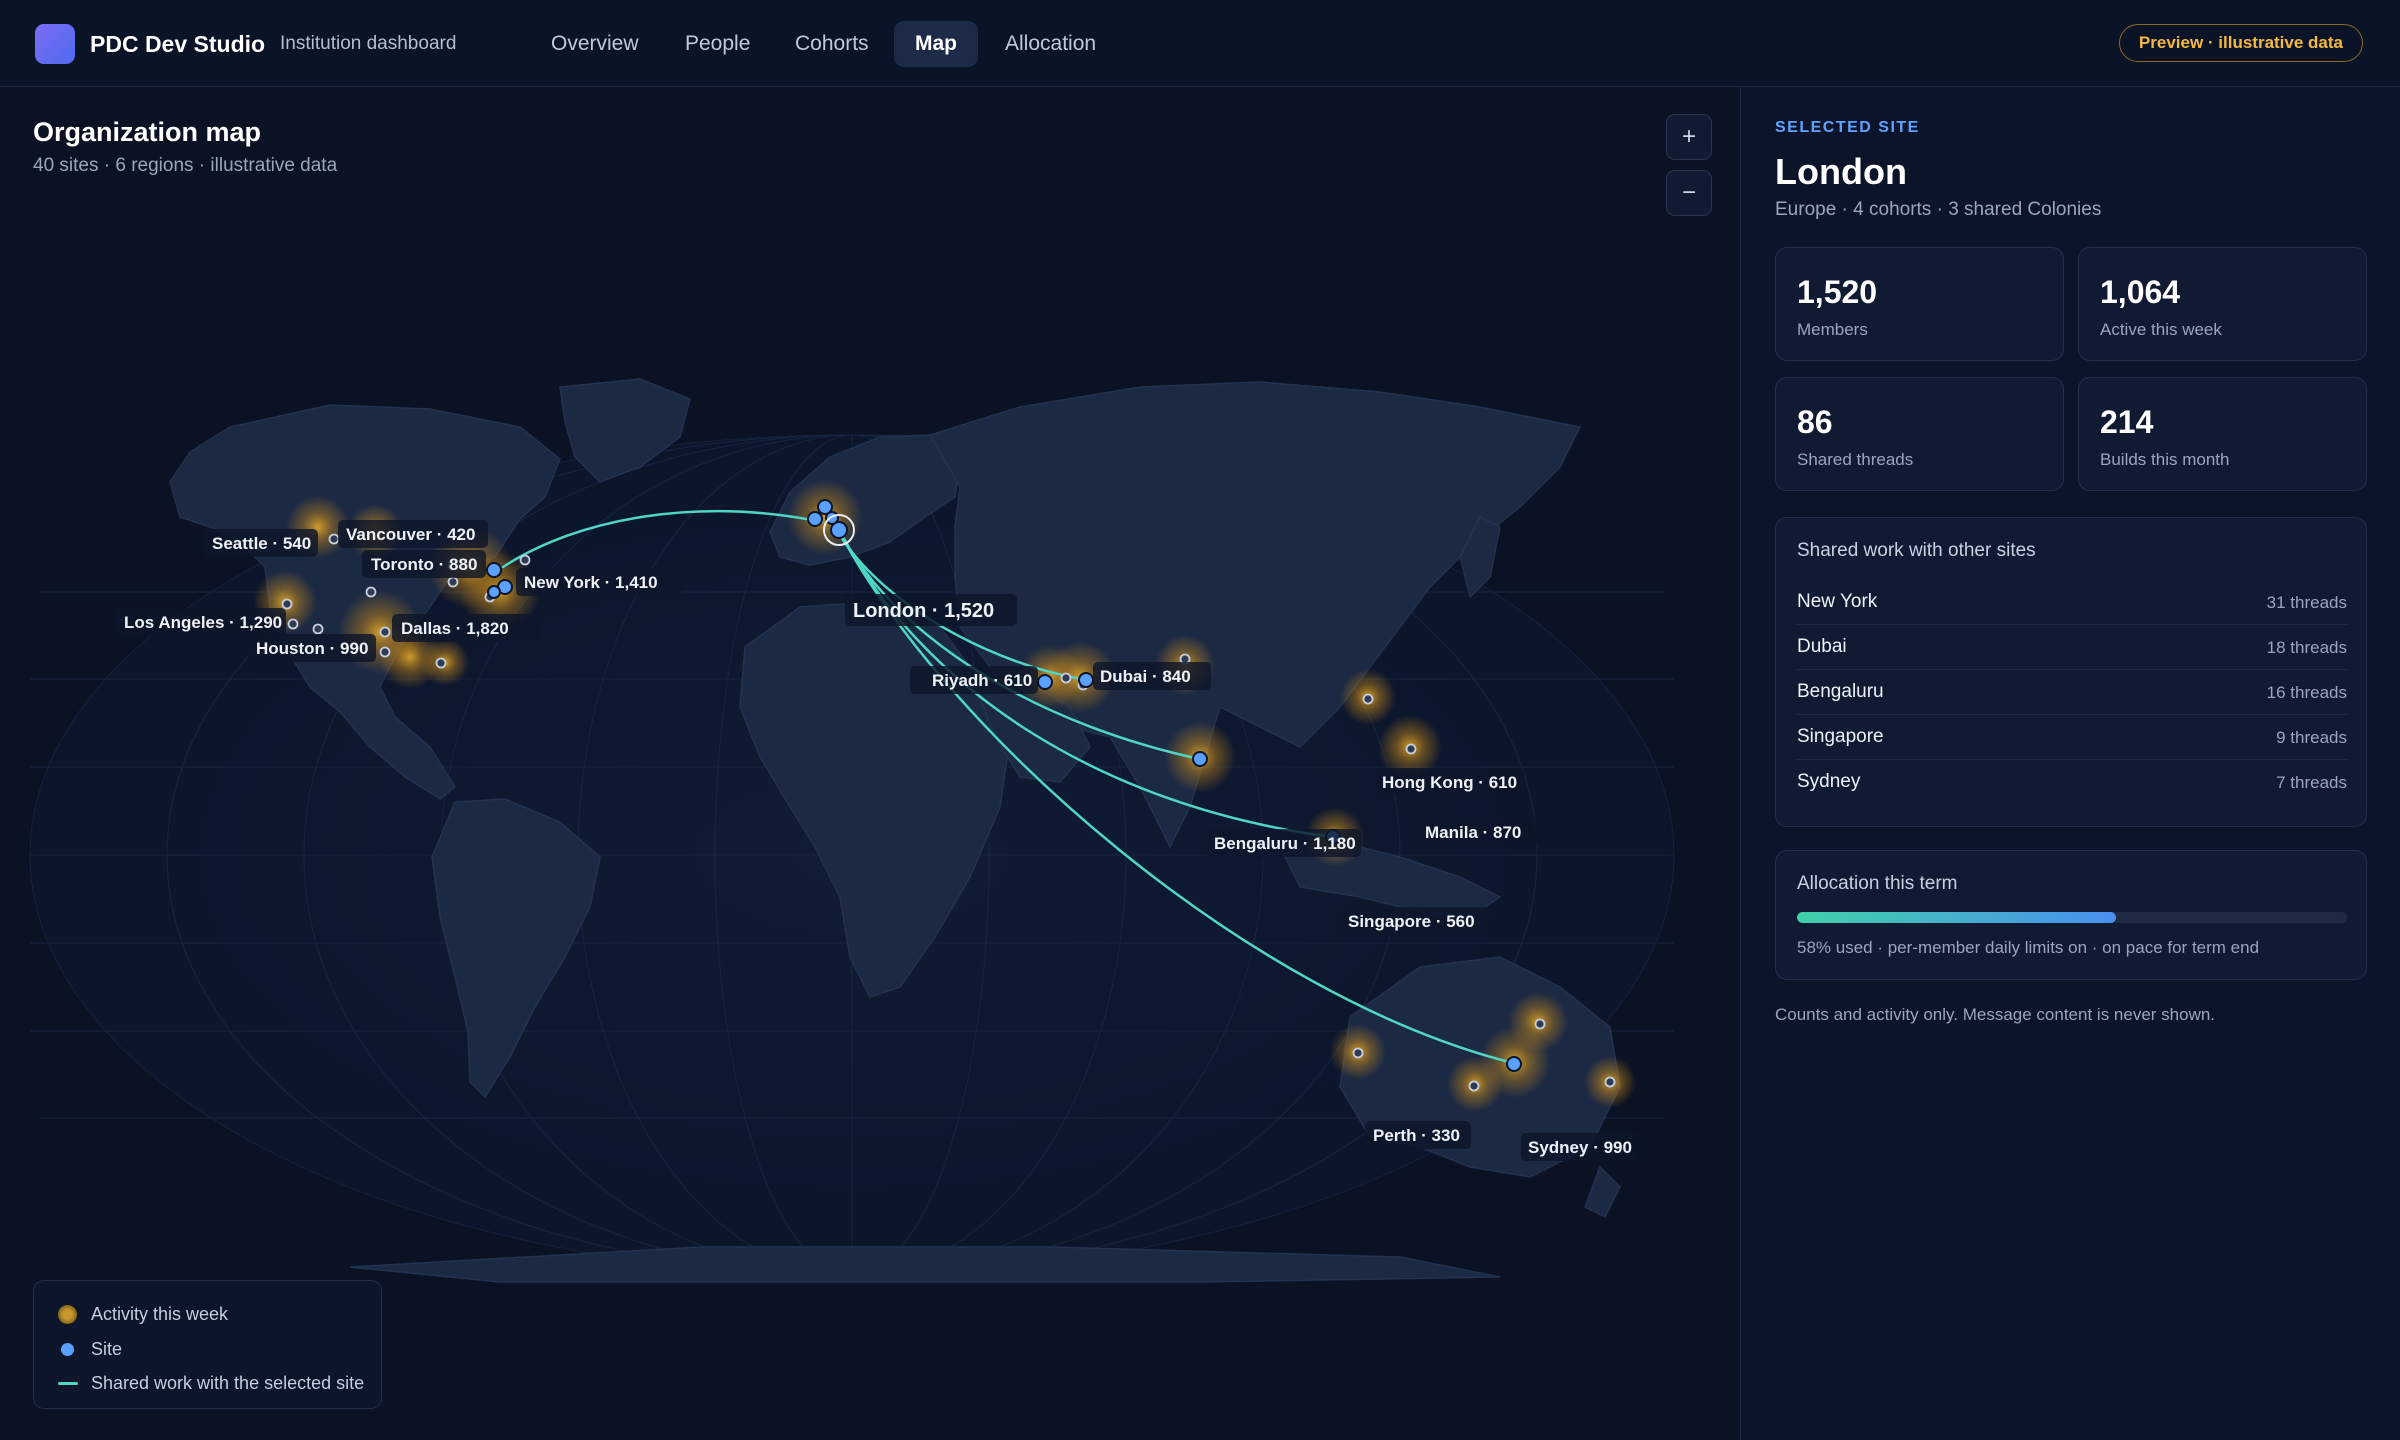 The height and width of the screenshot is (1440, 2400). I want to click on allocation-progress-bar, so click(2072, 917).